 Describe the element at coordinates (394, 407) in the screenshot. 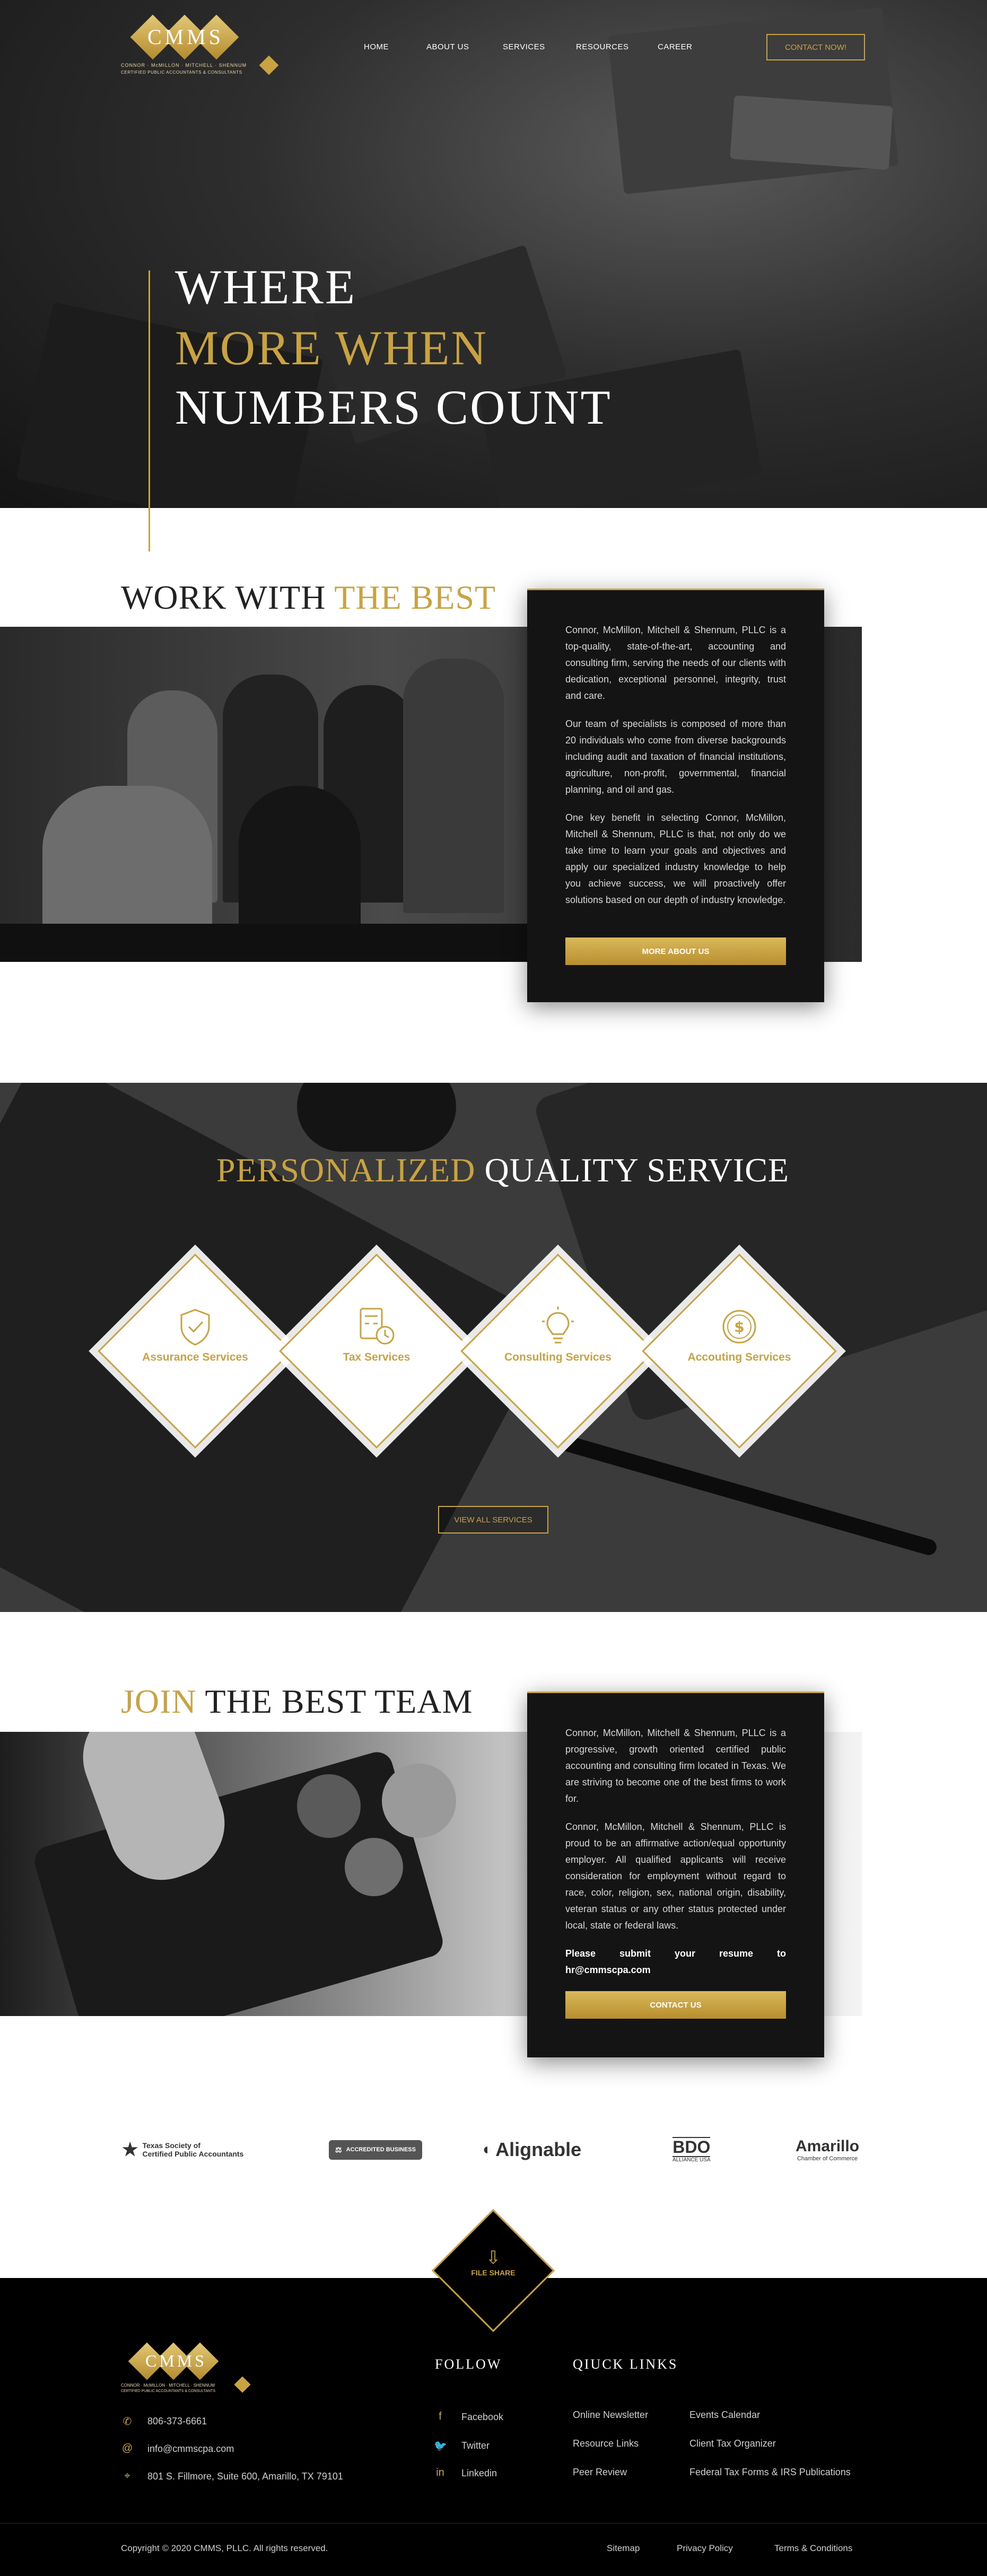

I see `hero-line-3: NUMBERS COUNT` at that location.